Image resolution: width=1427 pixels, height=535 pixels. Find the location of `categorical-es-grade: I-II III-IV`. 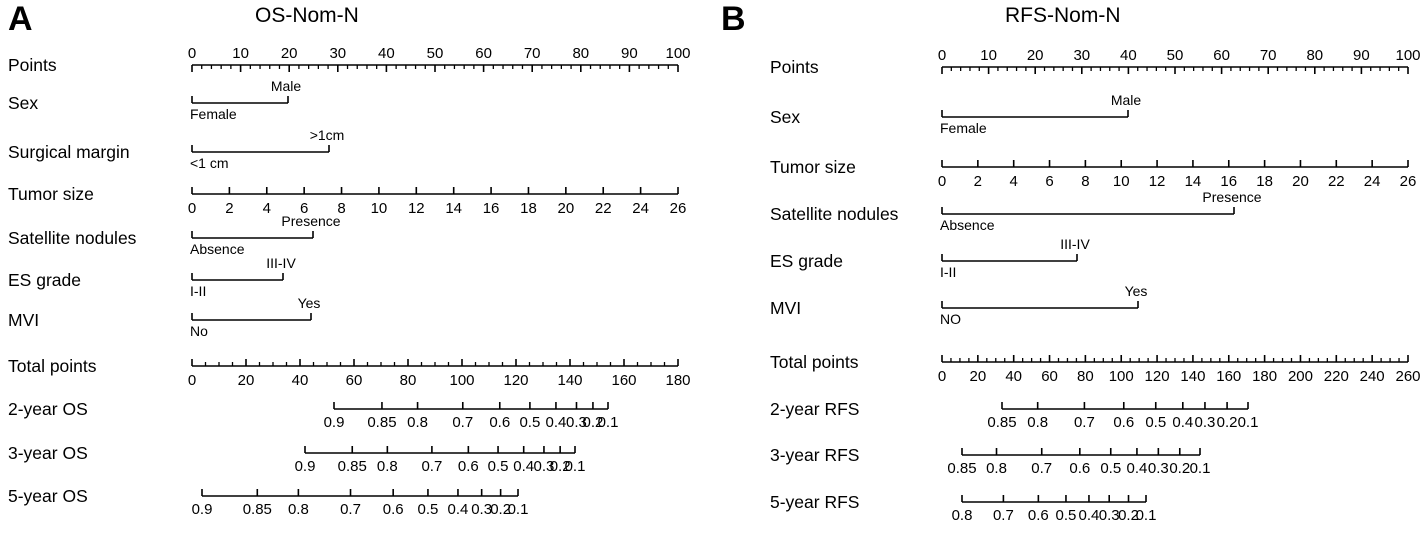

categorical-es-grade: I-II III-IV is located at coordinates (1015, 258).